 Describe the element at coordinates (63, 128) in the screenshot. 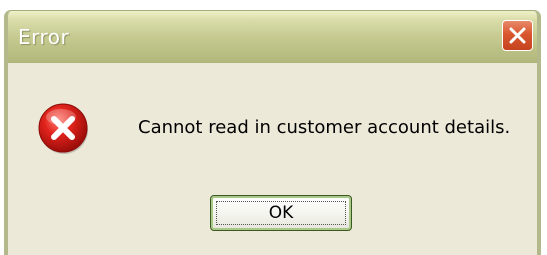

I see `error-icon` at that location.